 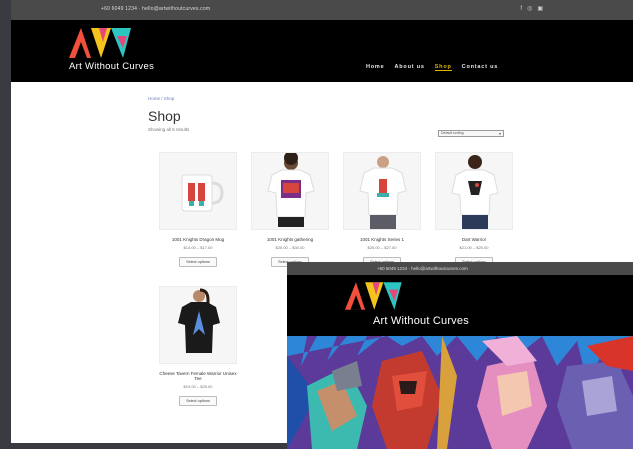 I want to click on nav-item-about-us: About us, so click(x=409, y=67).